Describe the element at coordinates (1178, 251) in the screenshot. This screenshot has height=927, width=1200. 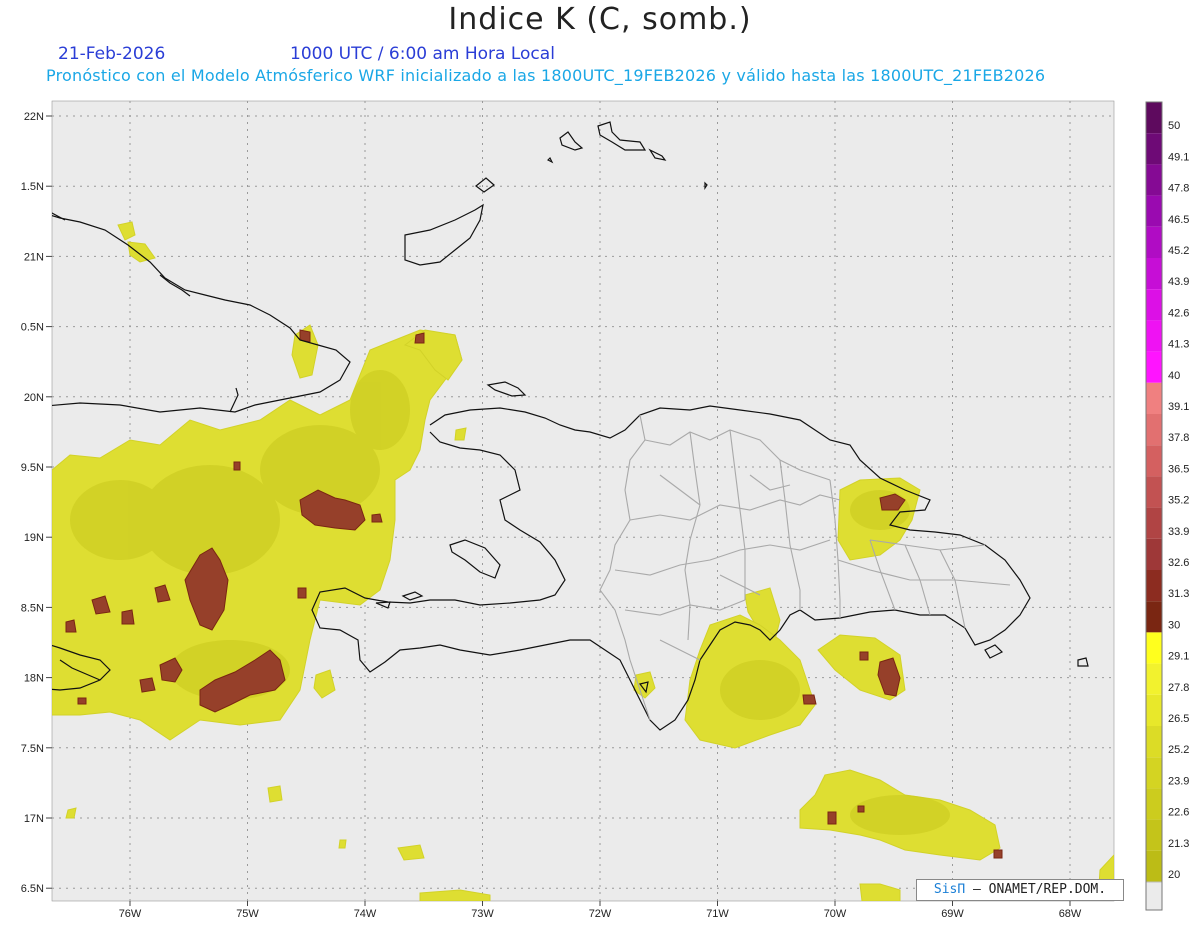
I see `colorbar-label: 45.2` at that location.